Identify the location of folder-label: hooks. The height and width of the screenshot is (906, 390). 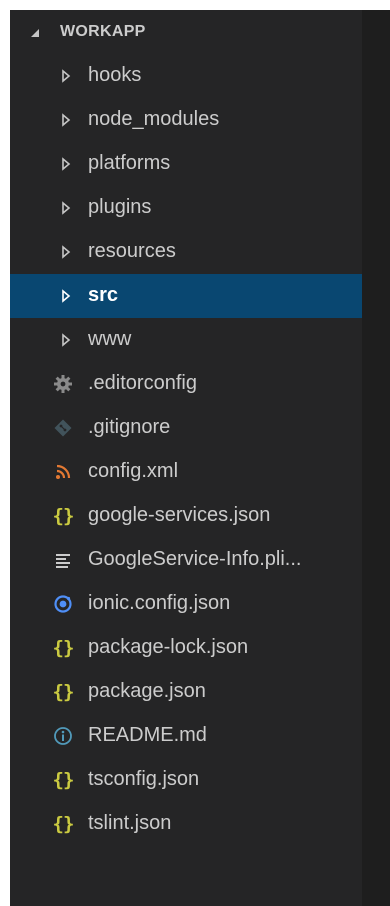
(115, 75).